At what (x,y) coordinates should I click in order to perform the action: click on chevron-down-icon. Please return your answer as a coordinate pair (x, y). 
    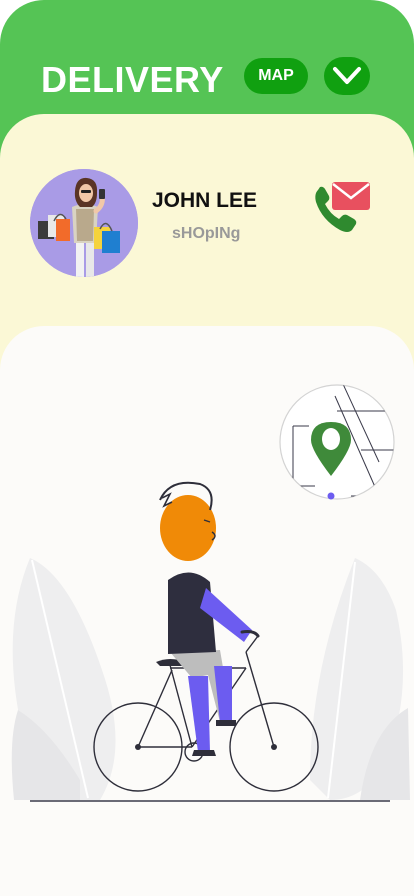
    Looking at the image, I should click on (347, 75).